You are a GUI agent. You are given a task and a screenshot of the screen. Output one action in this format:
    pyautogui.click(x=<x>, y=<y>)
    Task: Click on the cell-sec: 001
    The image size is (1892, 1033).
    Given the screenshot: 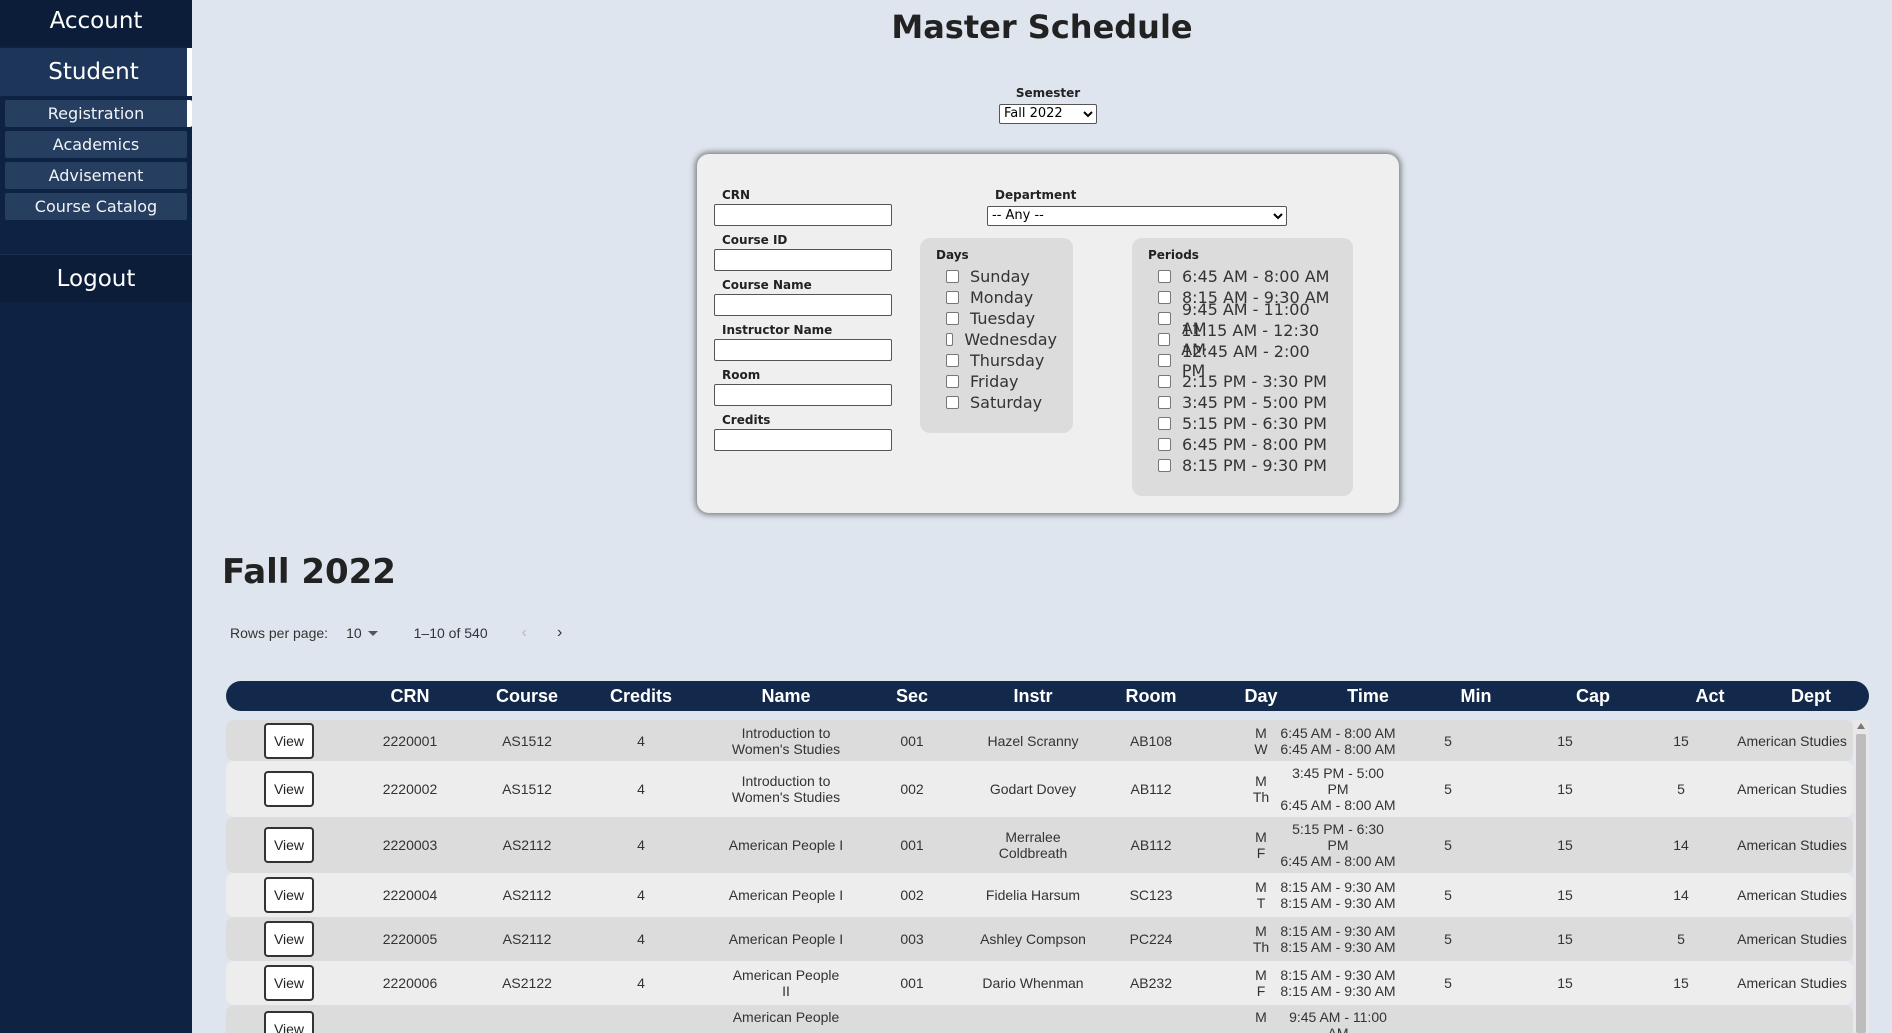 What is the action you would take?
    pyautogui.click(x=912, y=983)
    